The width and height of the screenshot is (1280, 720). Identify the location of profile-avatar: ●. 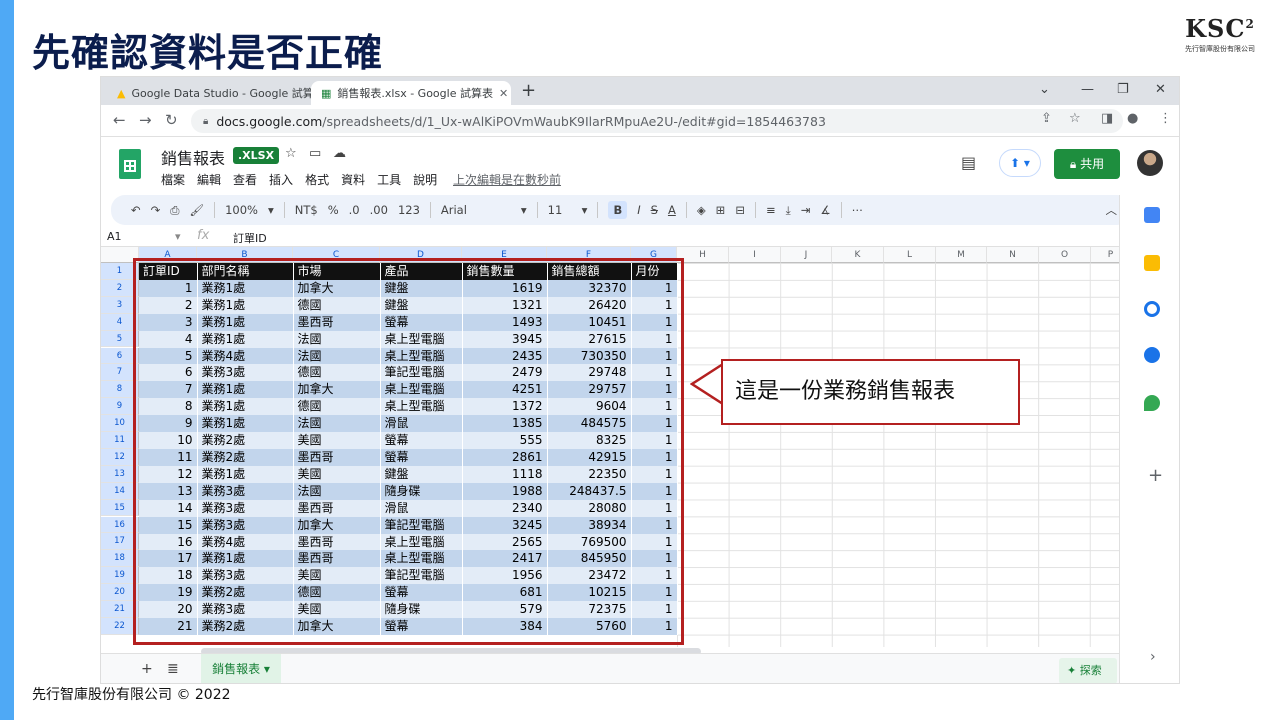
(1132, 118).